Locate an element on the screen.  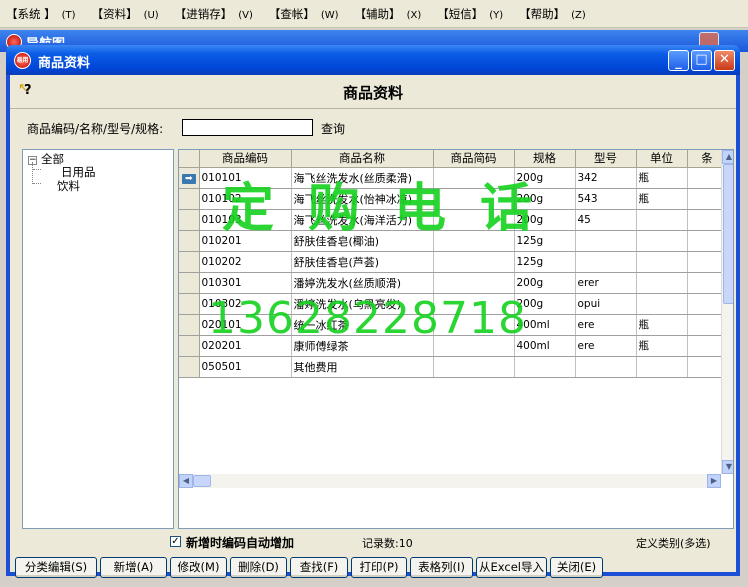
row-indicator: ➡ is located at coordinates (189, 178).